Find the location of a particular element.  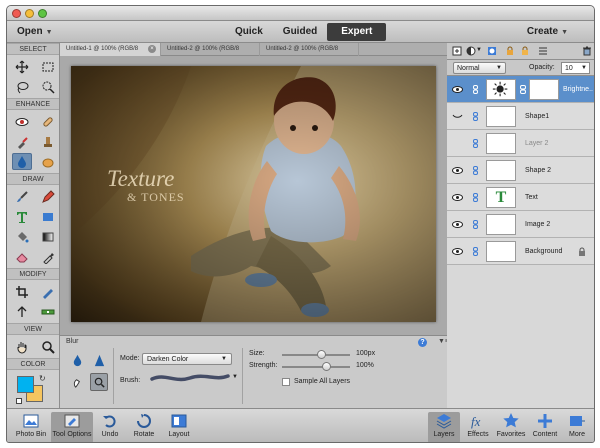

layer-row-image2: Image 2 is located at coordinates (520, 224).